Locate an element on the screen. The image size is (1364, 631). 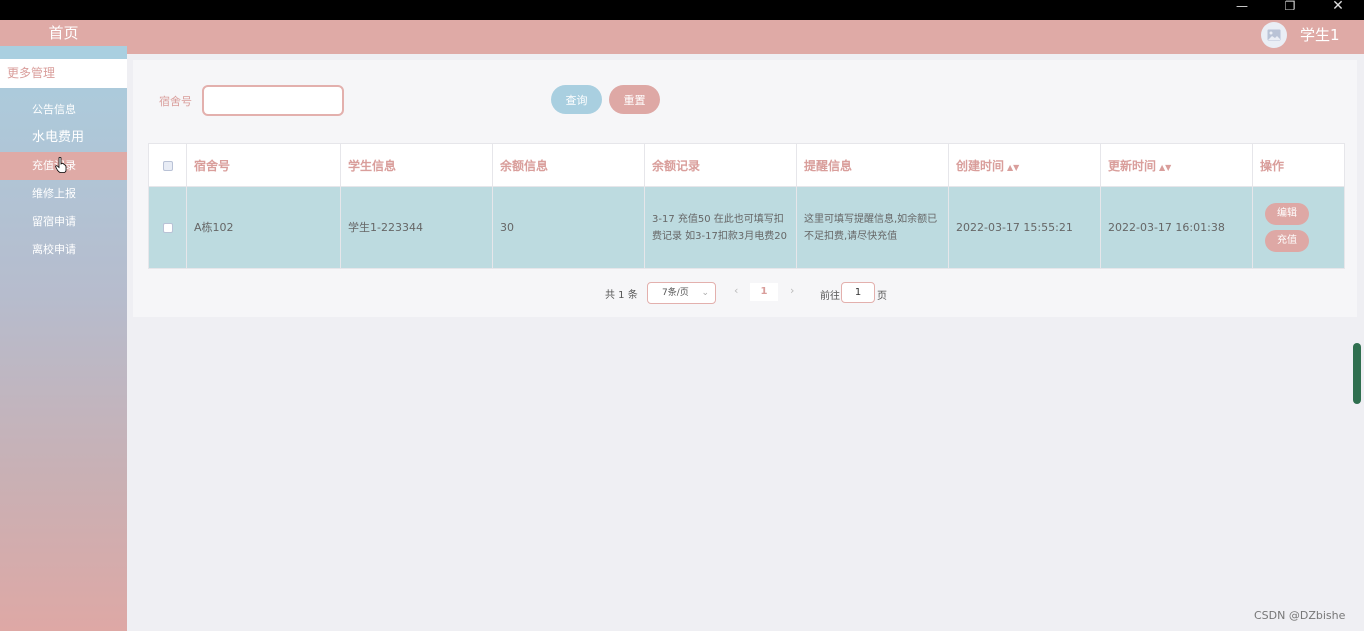
username: 学生1 is located at coordinates (1320, 34).